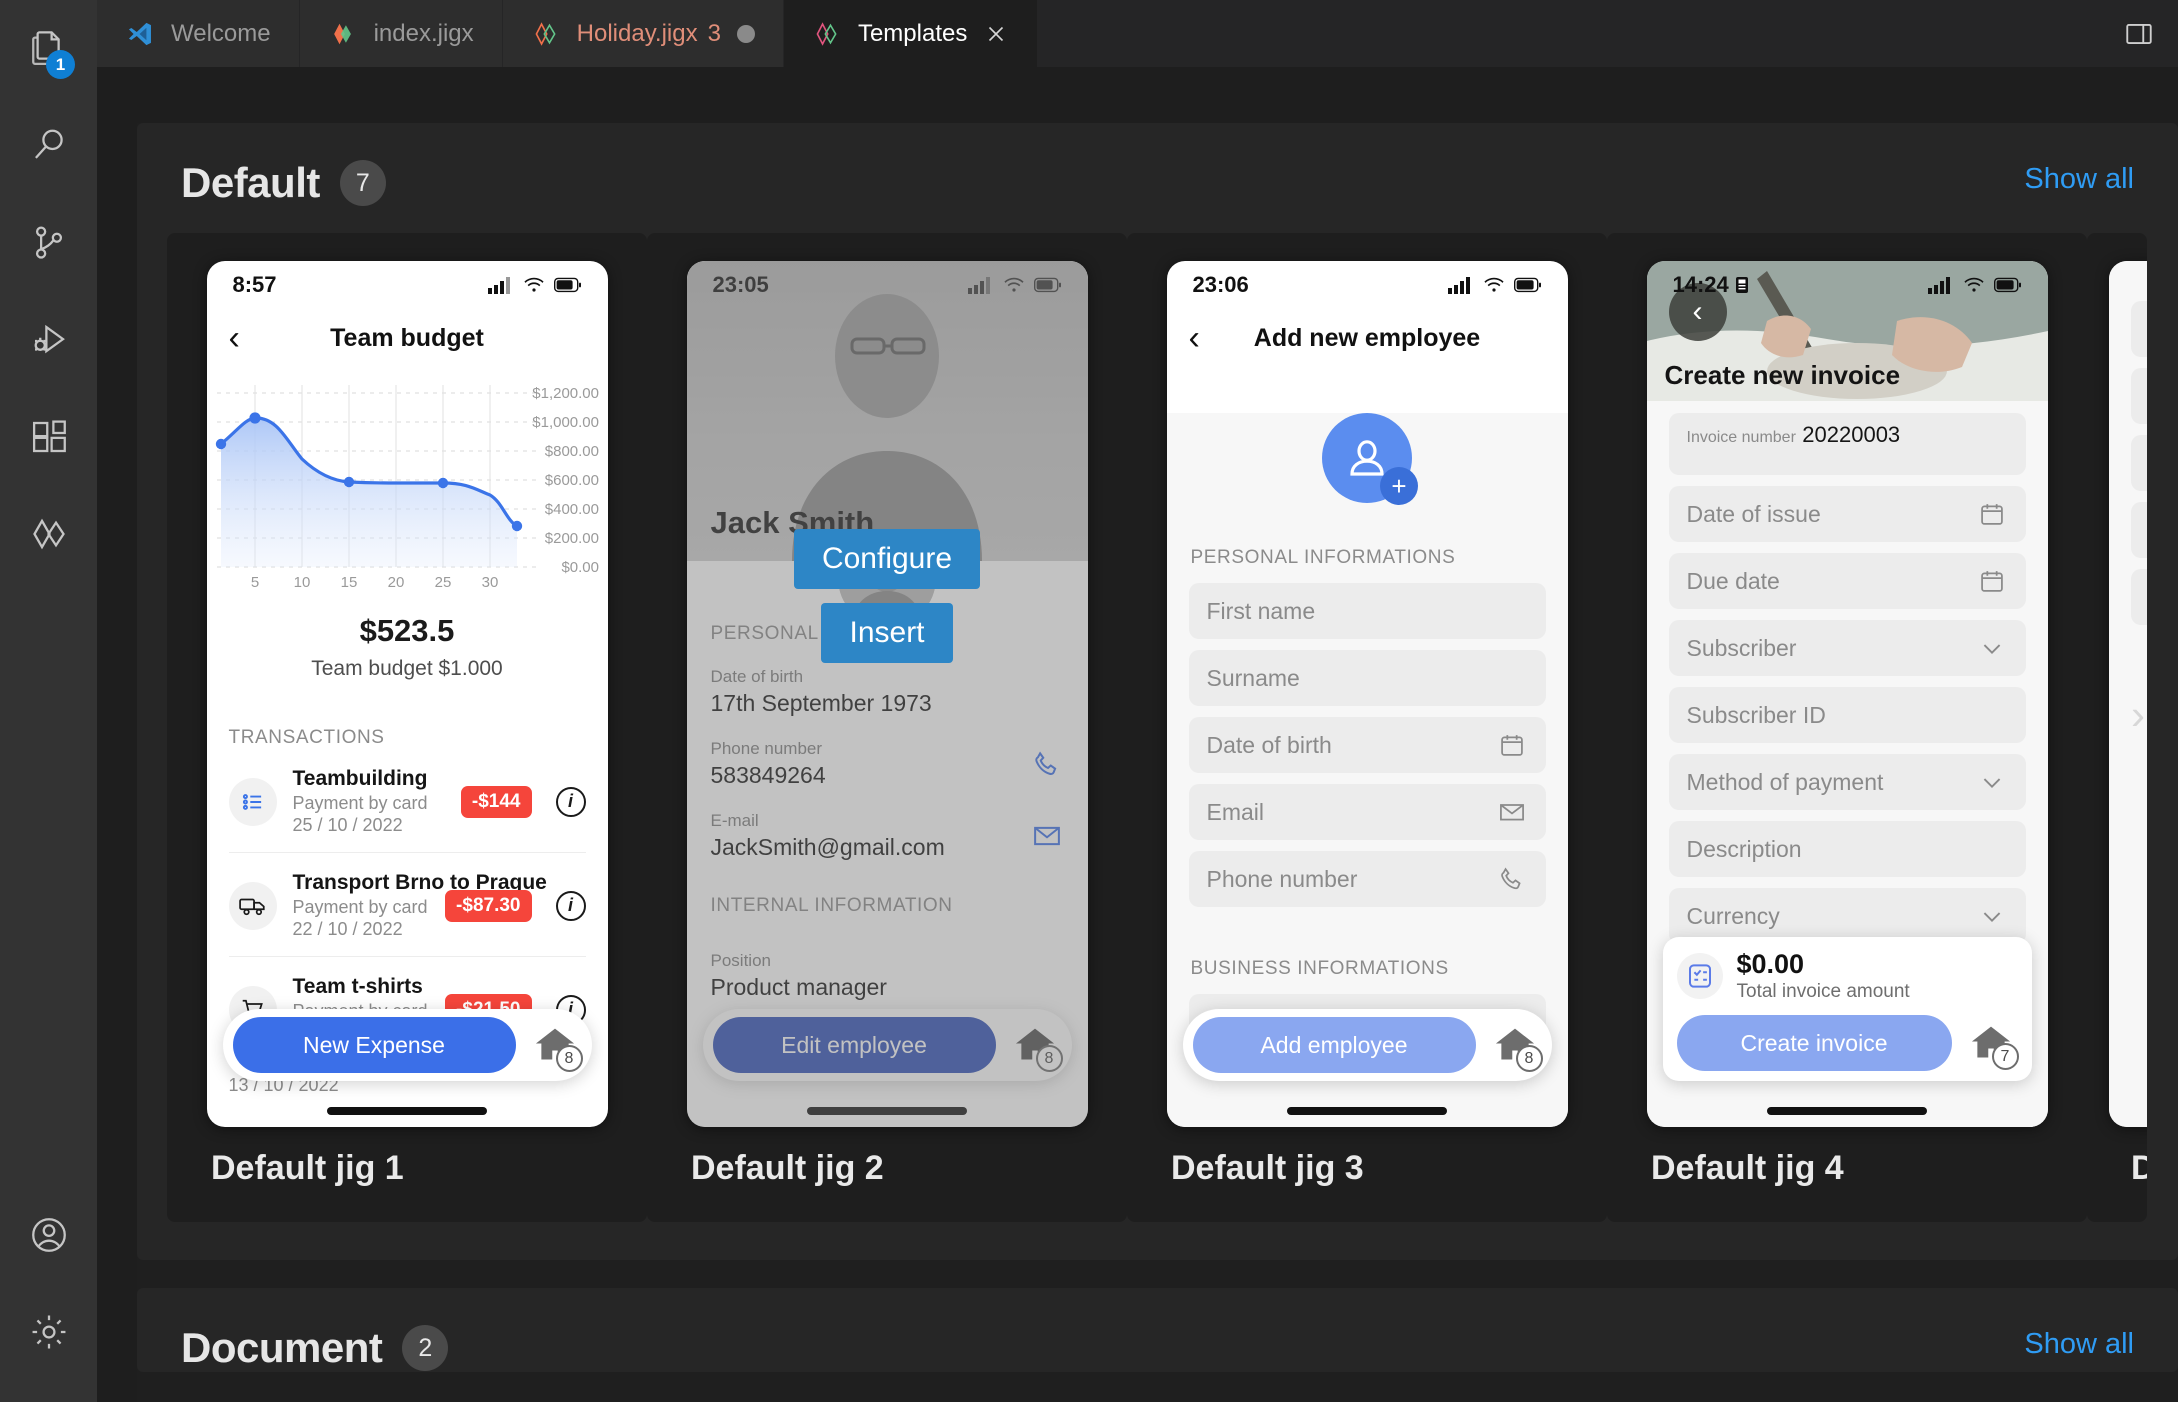 This screenshot has width=2178, height=1402. What do you see at coordinates (1367, 745) in the screenshot?
I see `input-date-of-birth: Date of birth` at bounding box center [1367, 745].